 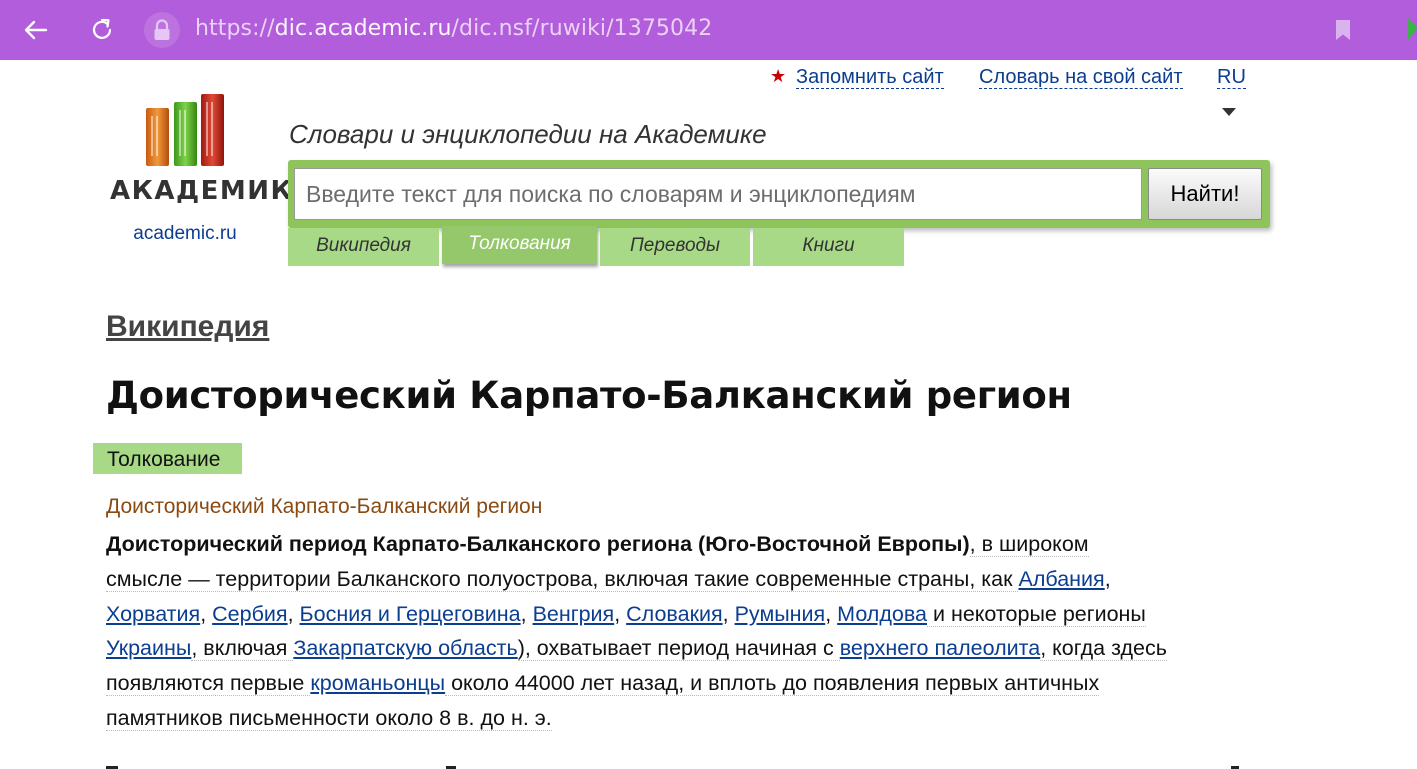 I want to click on link-cromagnon: кроманьонцы, so click(x=377, y=683).